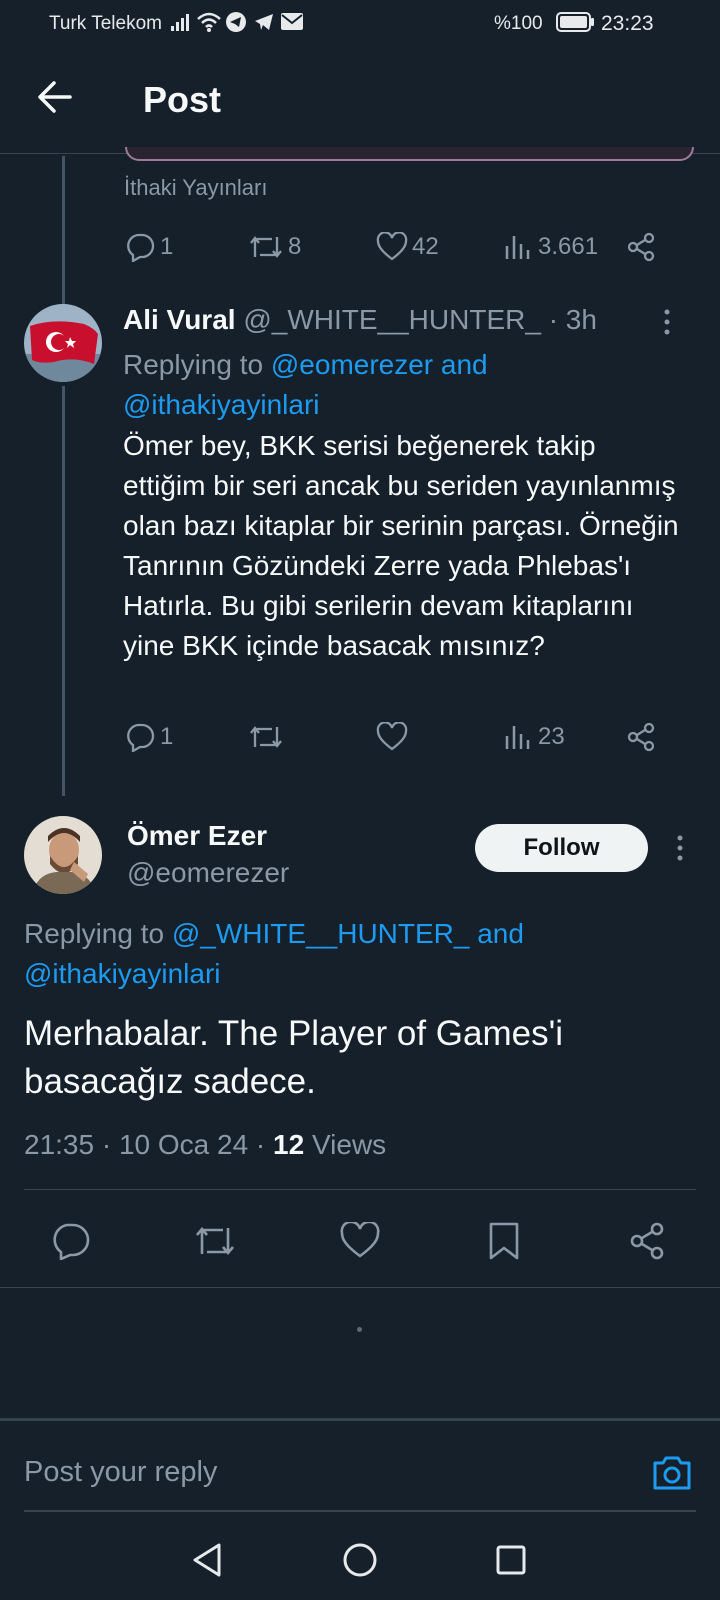  Describe the element at coordinates (551, 736) in the screenshot. I see `views-count: 23` at that location.